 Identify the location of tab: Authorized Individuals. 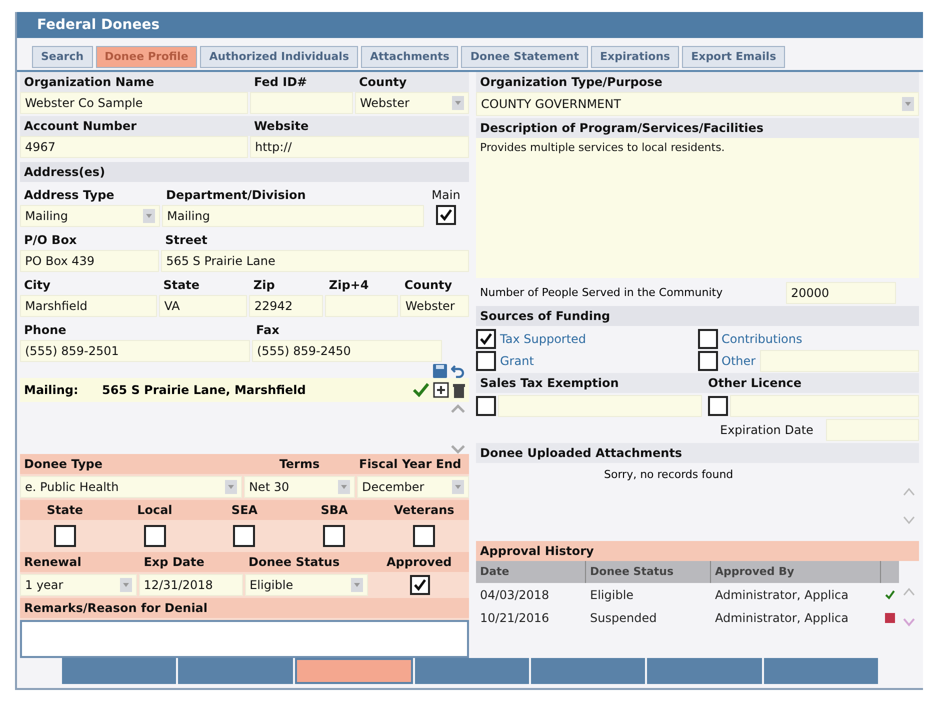
(279, 57).